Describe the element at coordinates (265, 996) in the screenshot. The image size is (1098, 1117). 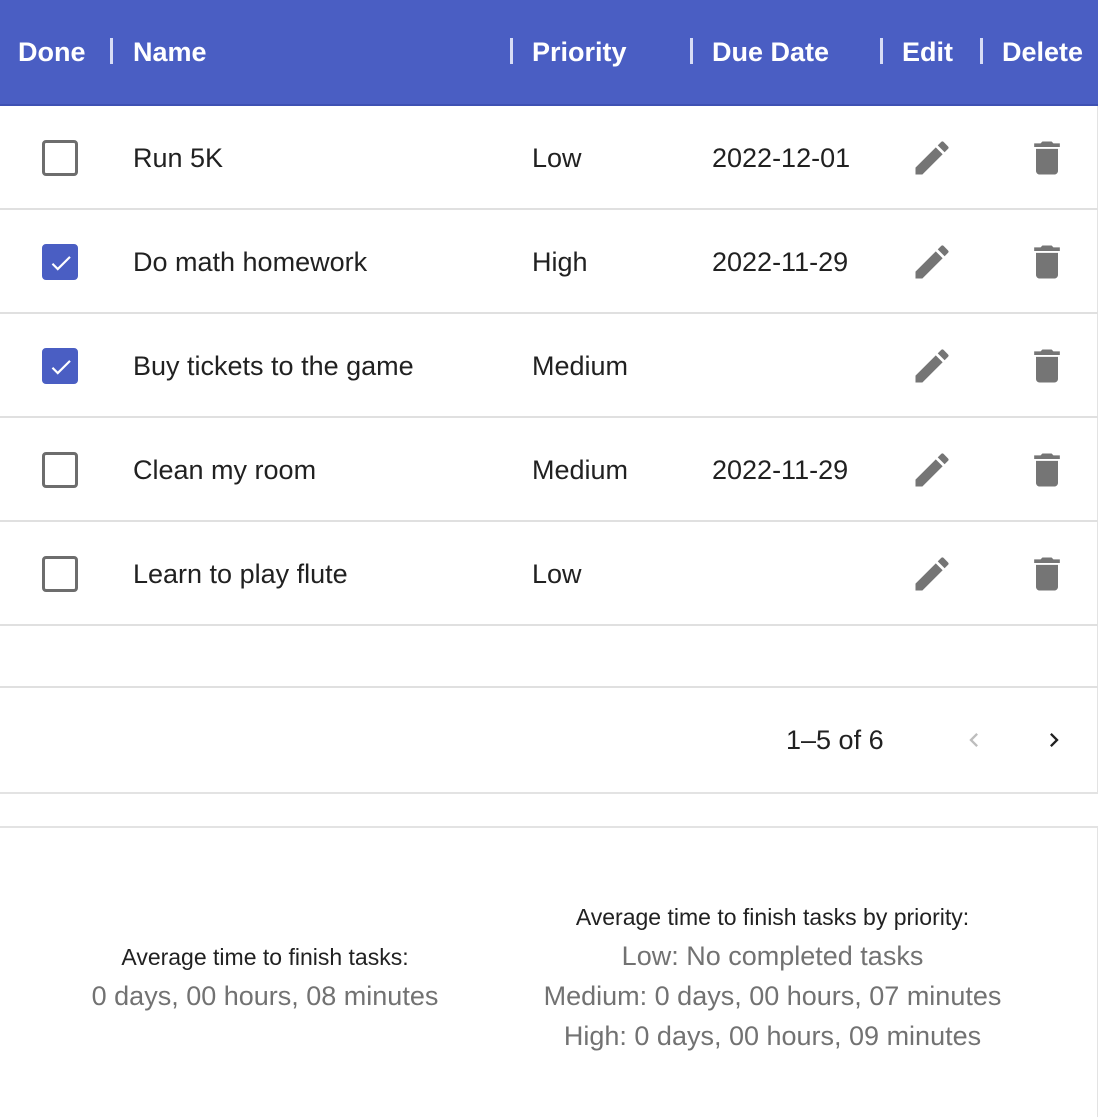
I see `average-time-value: 0 days, 00 hours, 08 minutes` at that location.